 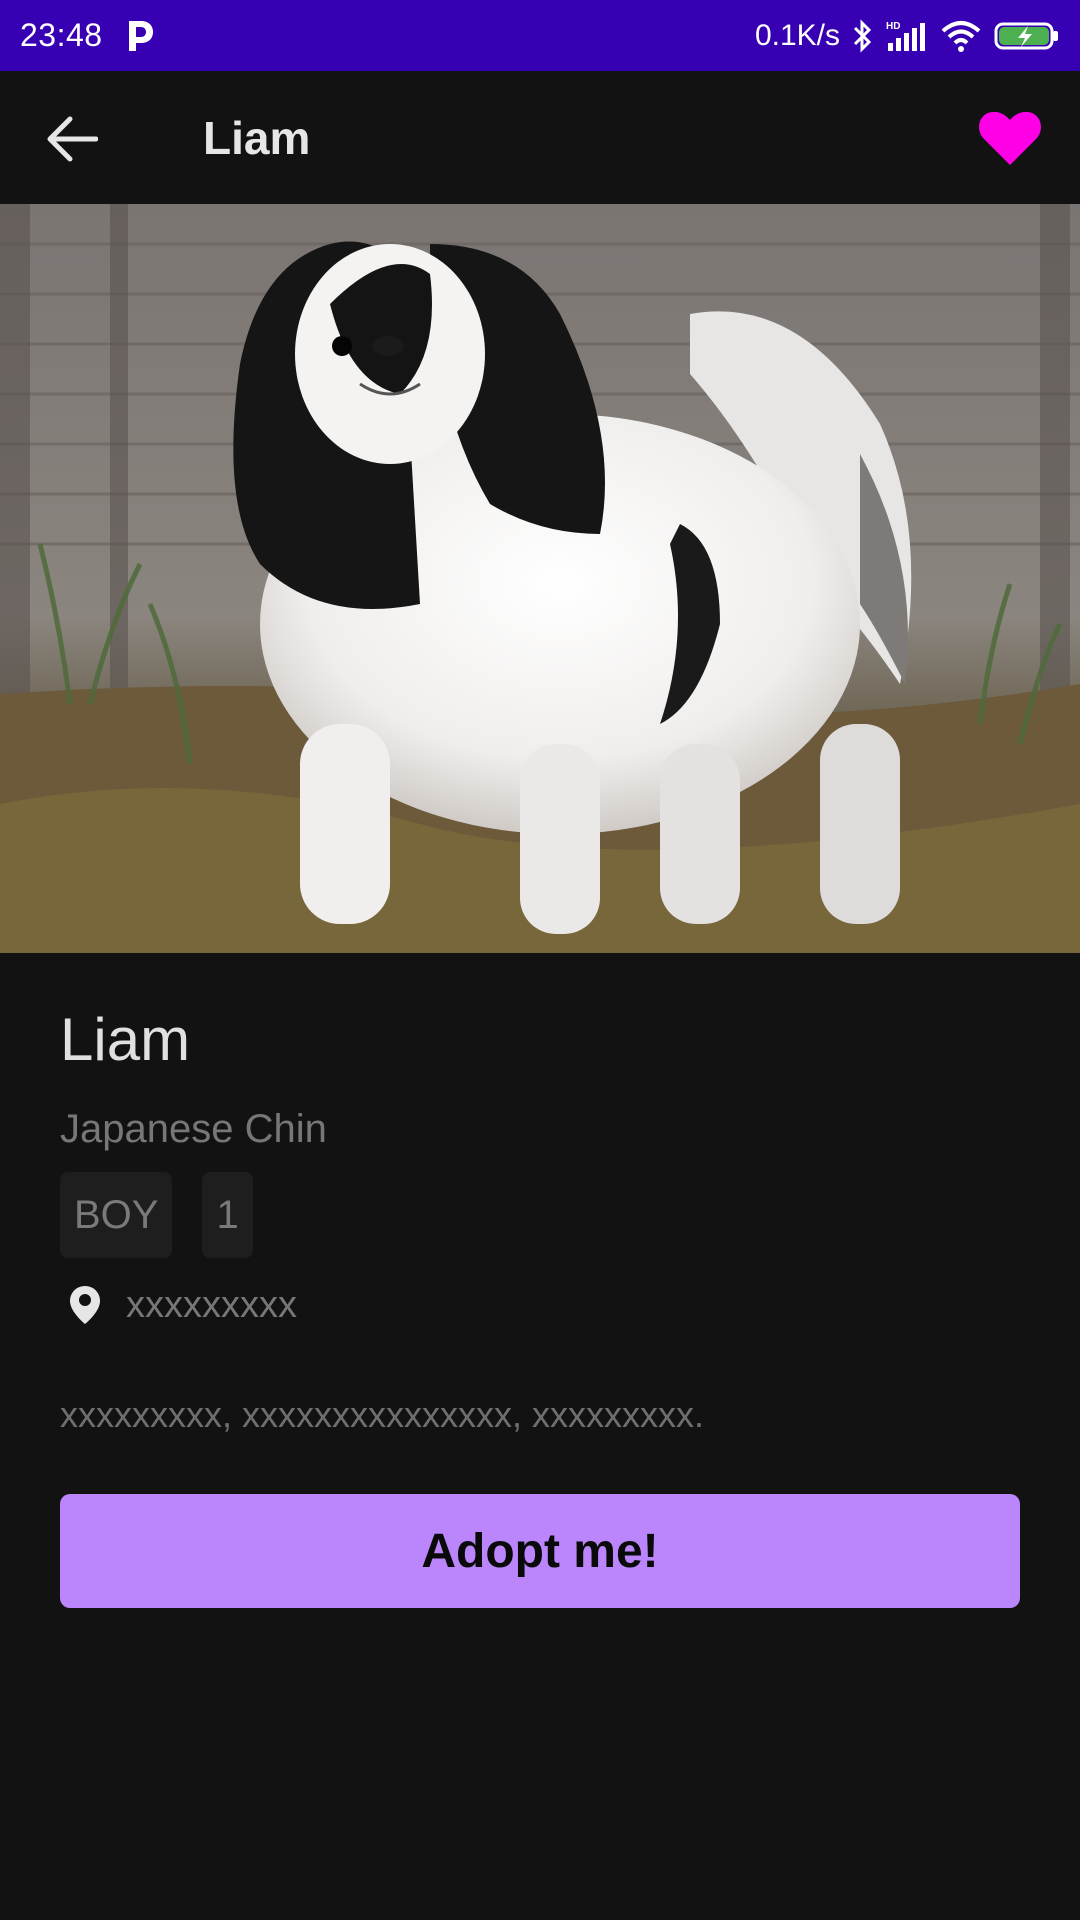 I want to click on location-pin-icon, so click(x=85, y=1305).